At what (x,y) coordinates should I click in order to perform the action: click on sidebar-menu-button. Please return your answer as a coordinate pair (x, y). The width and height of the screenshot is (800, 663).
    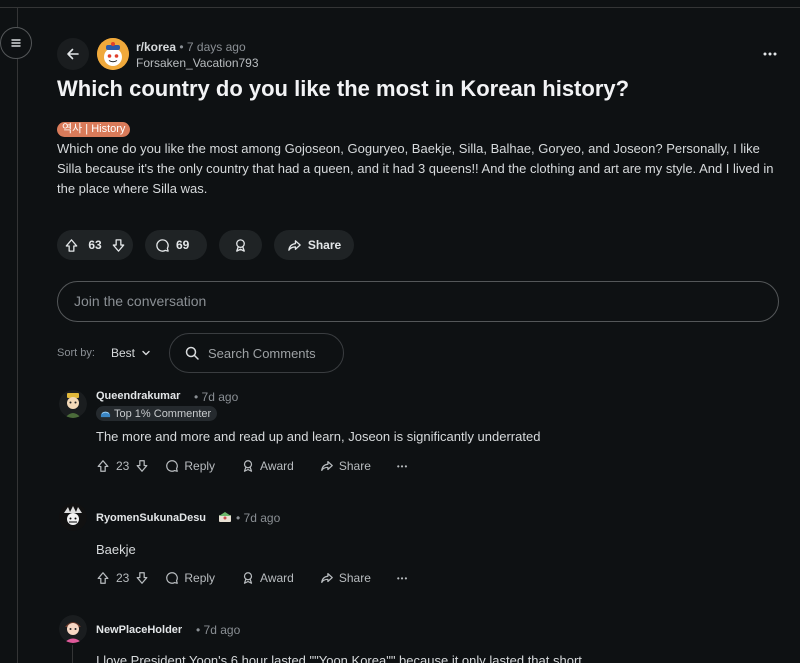
    Looking at the image, I should click on (16, 43).